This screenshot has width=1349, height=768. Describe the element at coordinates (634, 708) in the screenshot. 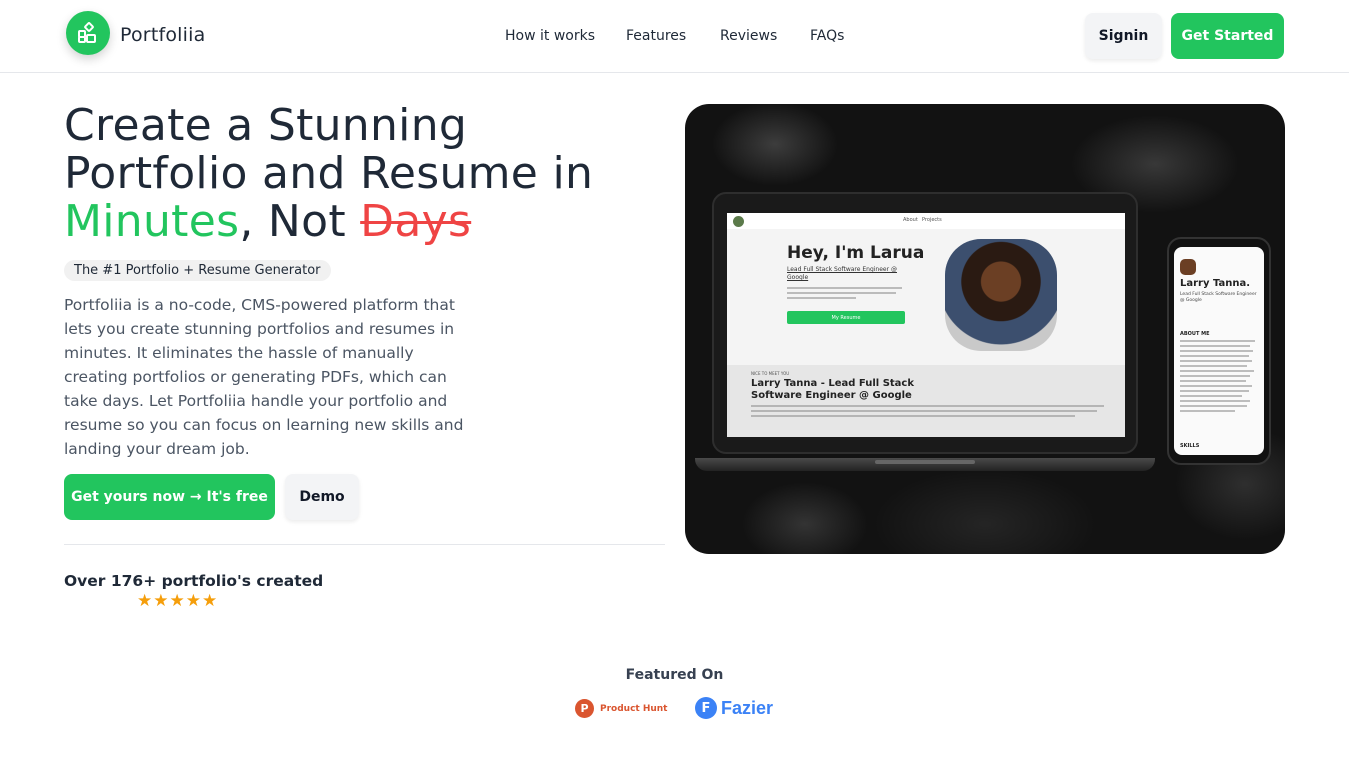

I see `product-hunt-label: Product Hunt` at that location.